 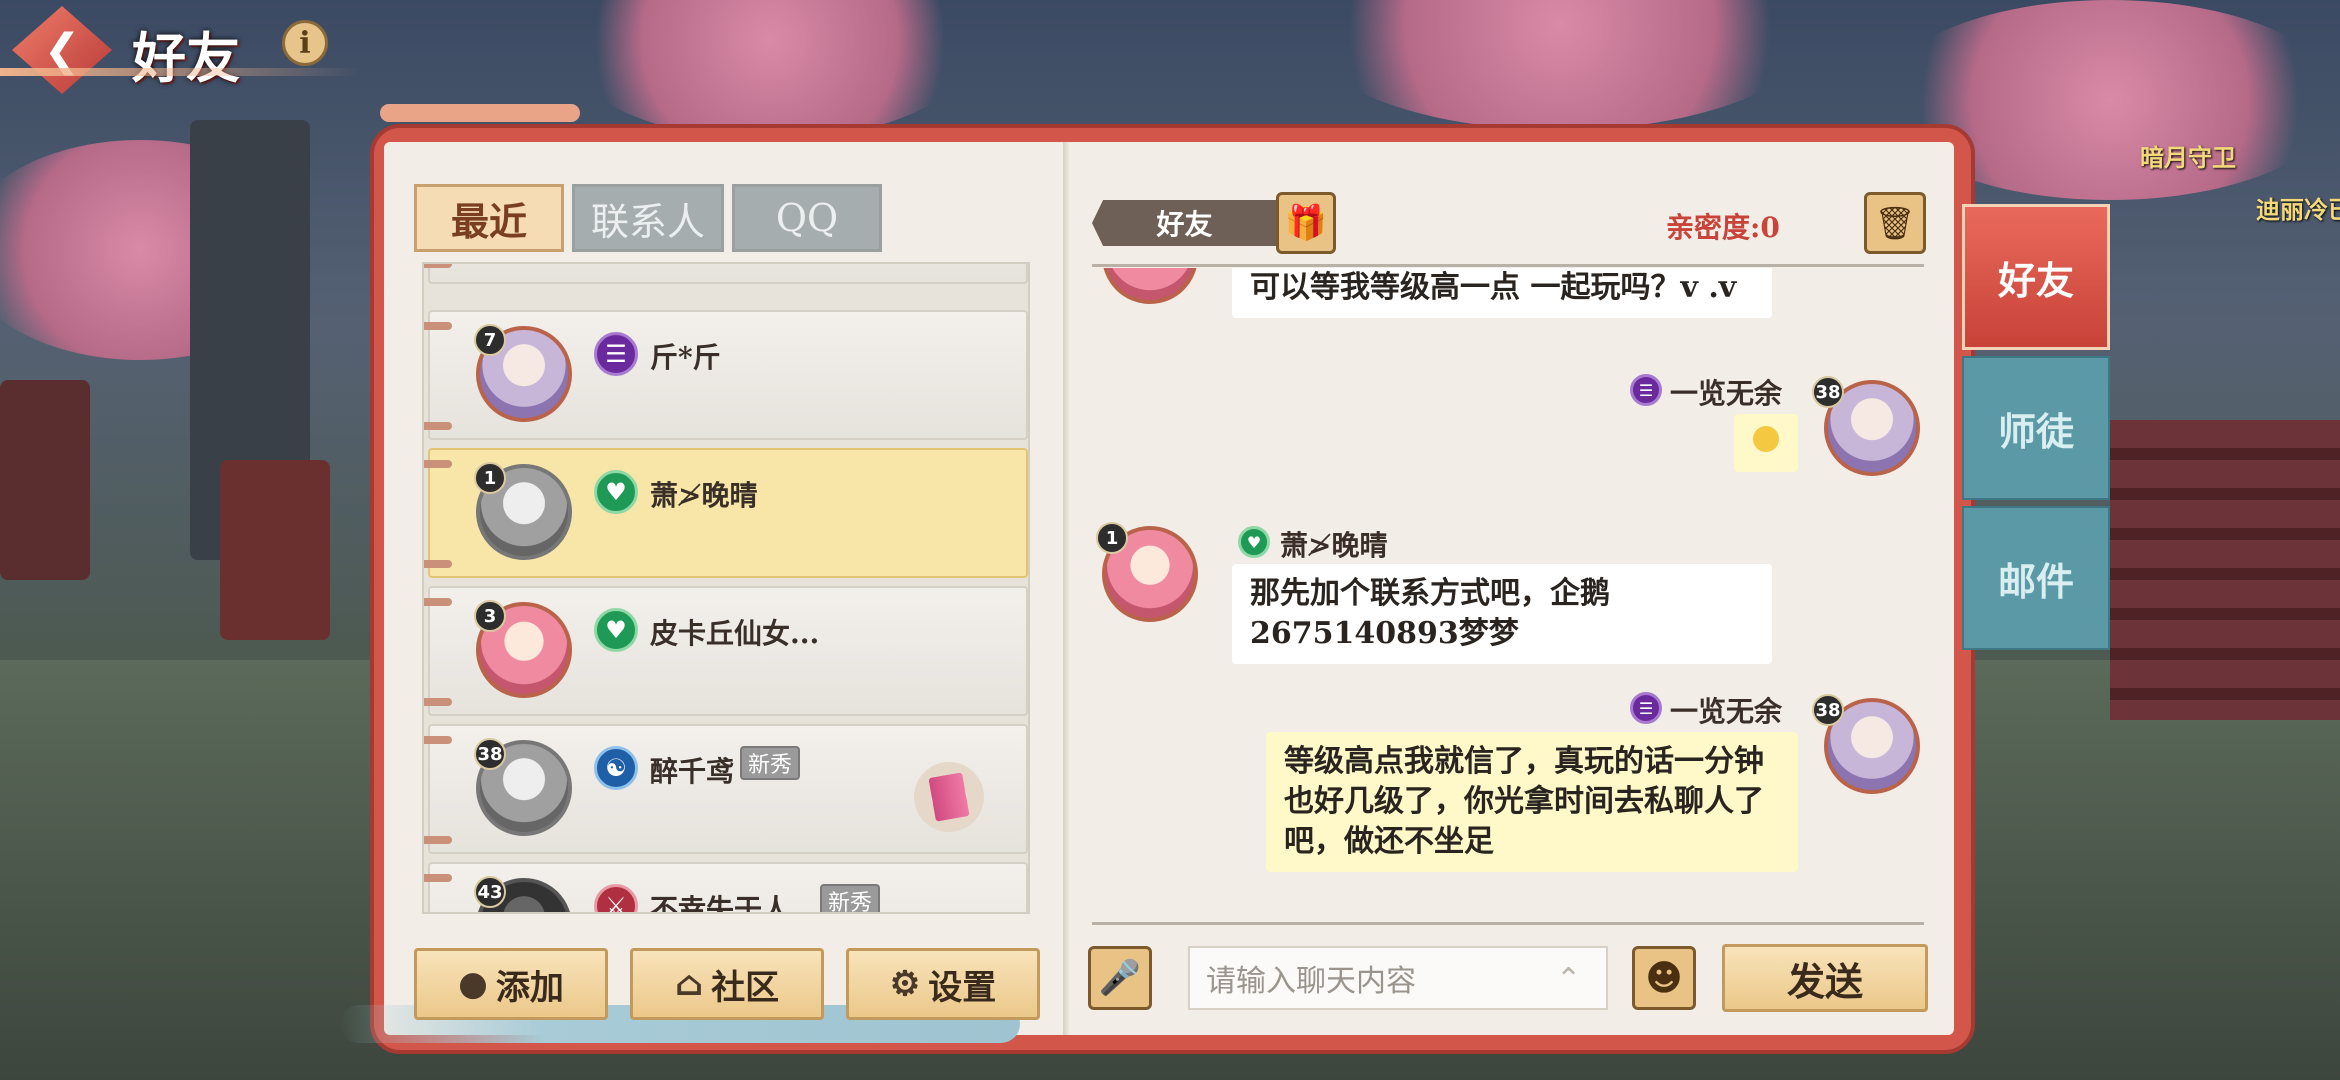 I want to click on world-label-guard: 暗月守卫, so click(x=2188, y=157).